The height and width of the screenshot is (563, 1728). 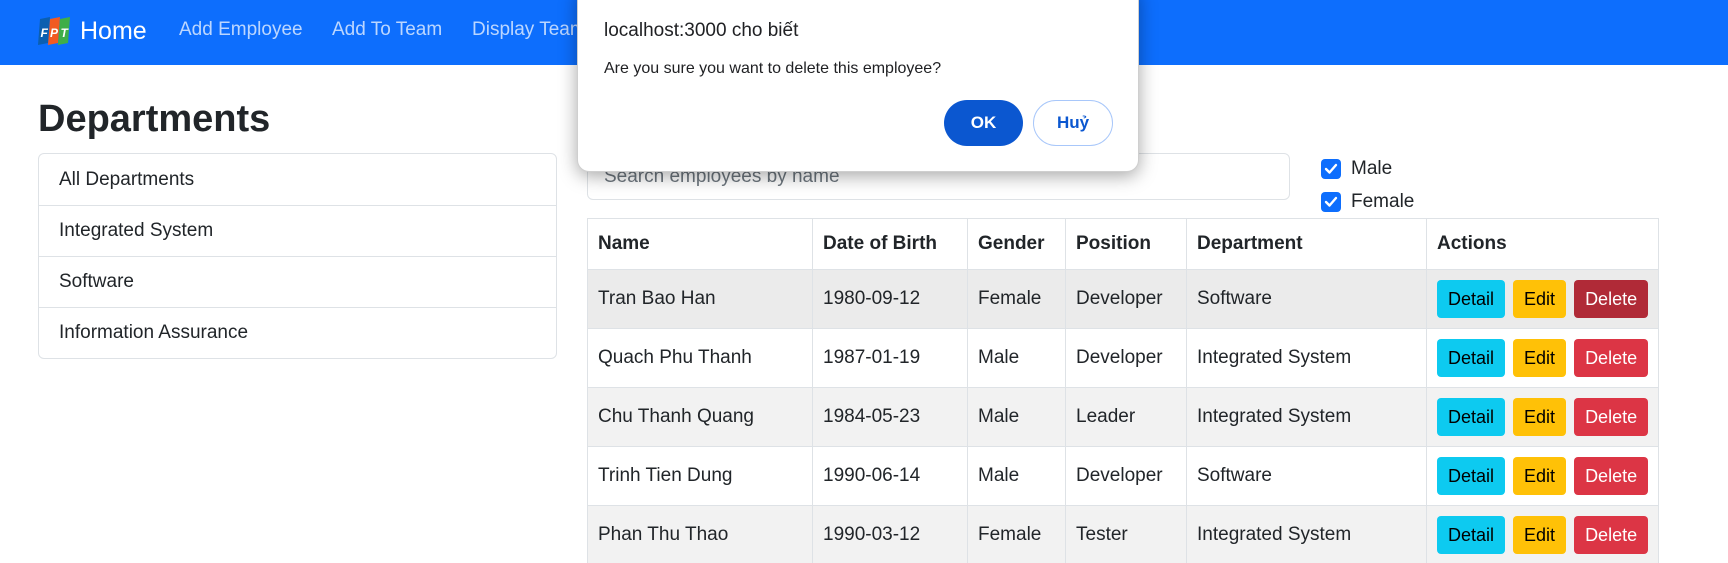 I want to click on cell-position: Leader, so click(x=1126, y=417).